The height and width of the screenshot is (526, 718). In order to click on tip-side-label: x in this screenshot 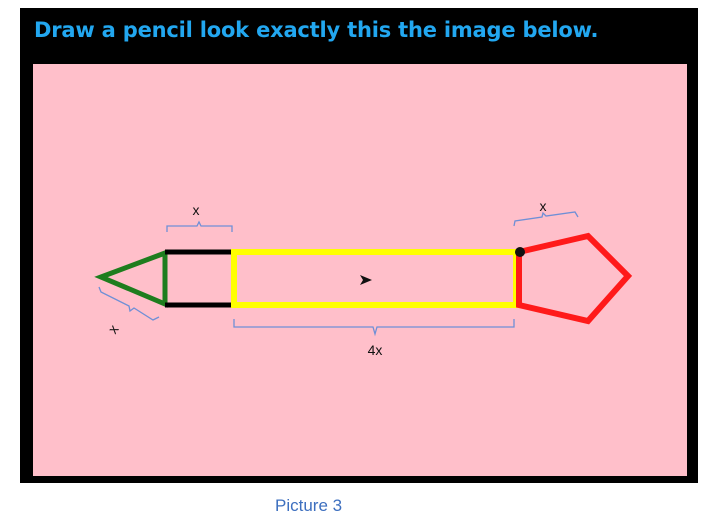, I will do `click(112, 329)`.